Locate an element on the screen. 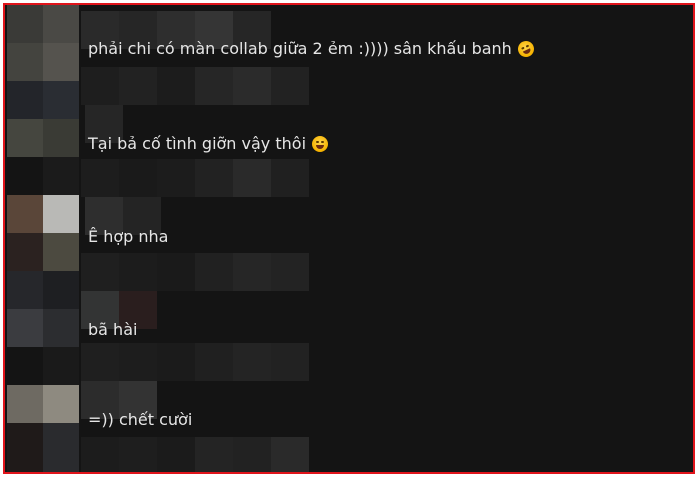 The width and height of the screenshot is (700, 479). message-4: bã hài is located at coordinates (112, 330).